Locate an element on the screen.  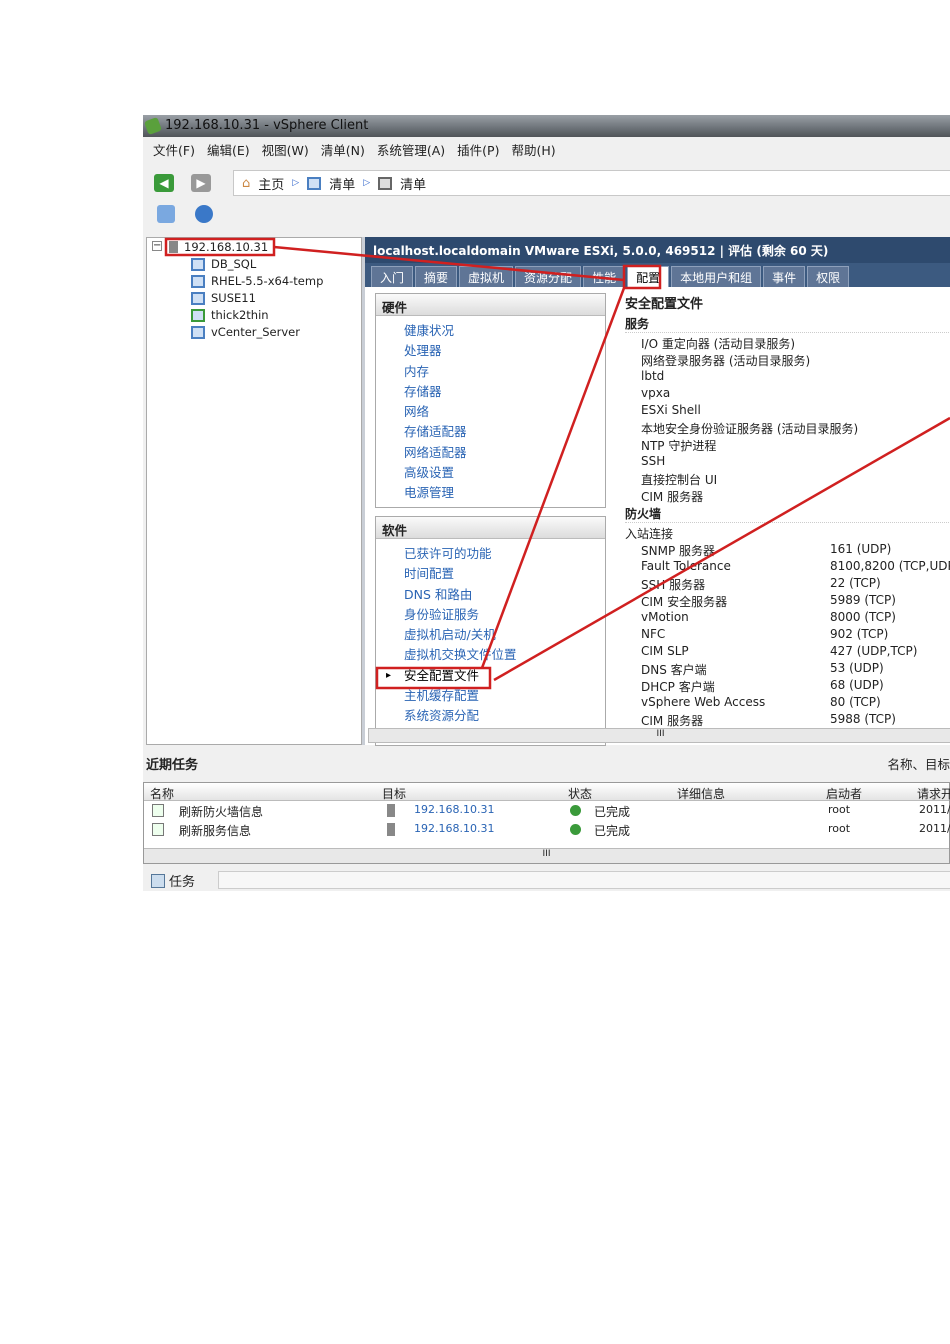
tree-vm: RHEL-5.5-x64-temp is located at coordinates (257, 281).